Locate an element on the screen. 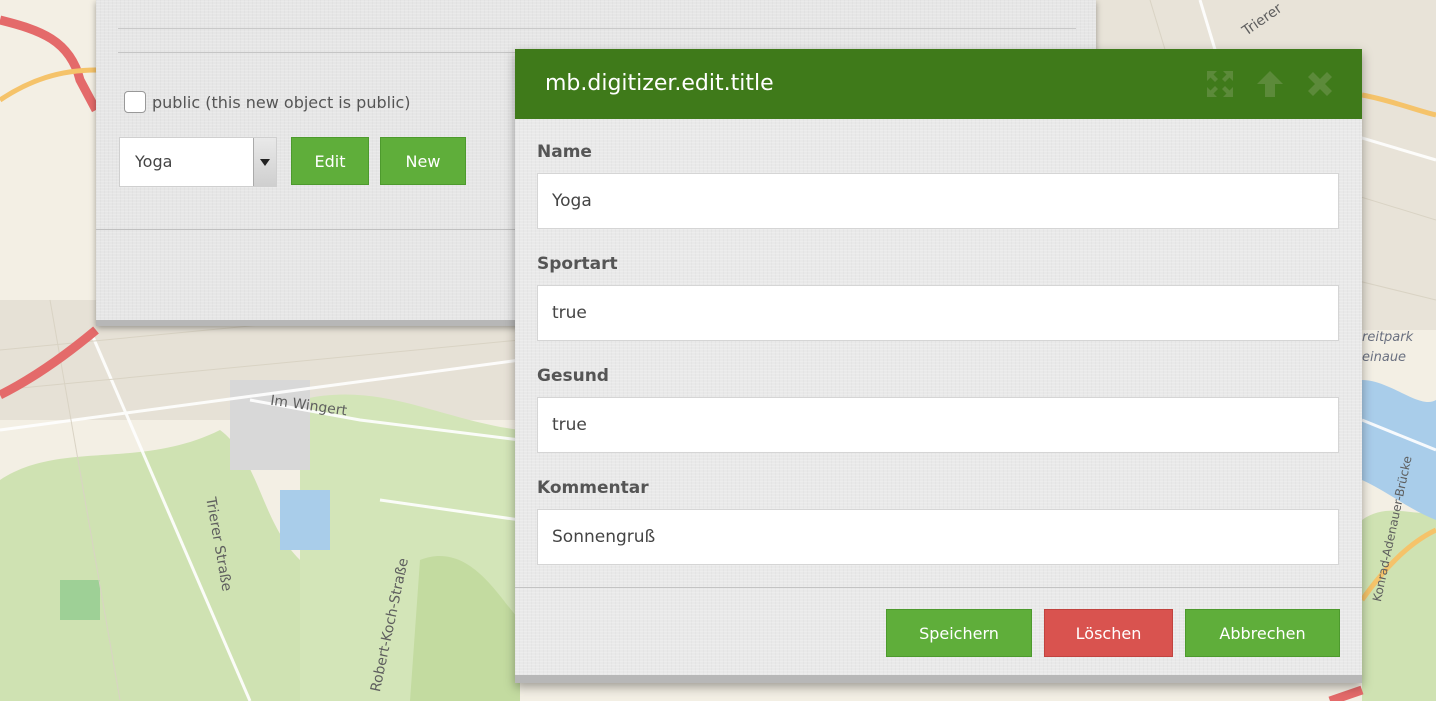  name-input is located at coordinates (938, 201).